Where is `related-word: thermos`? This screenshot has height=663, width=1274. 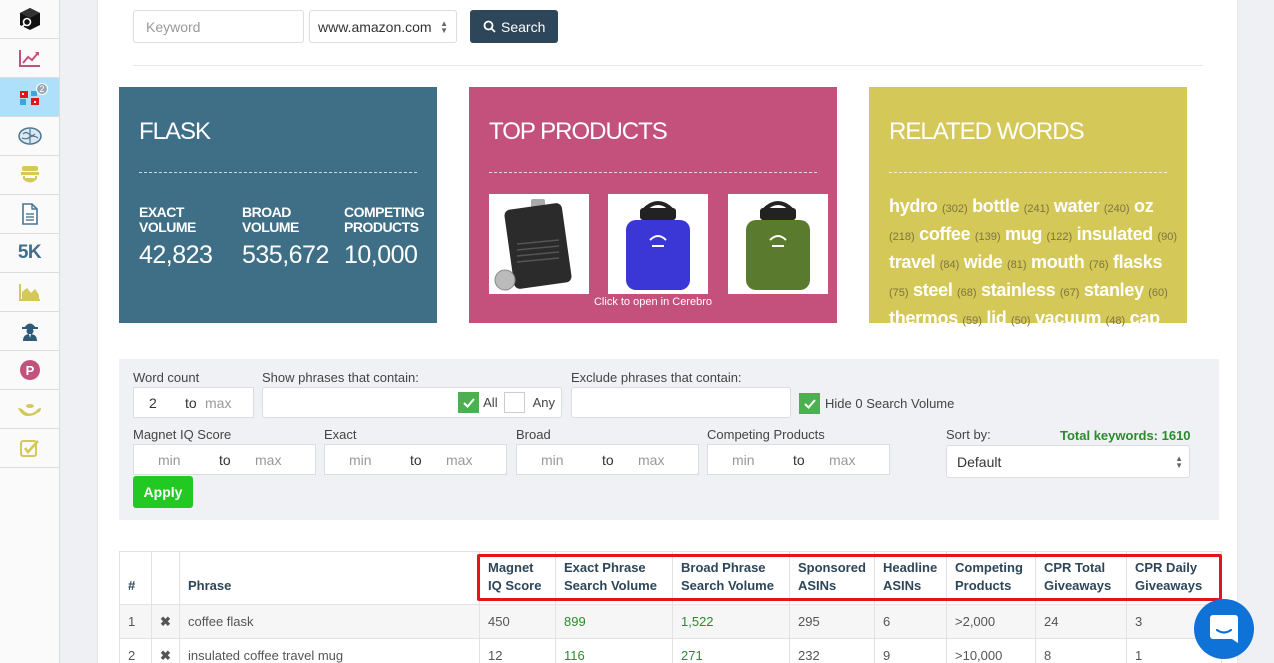
related-word: thermos is located at coordinates (923, 318).